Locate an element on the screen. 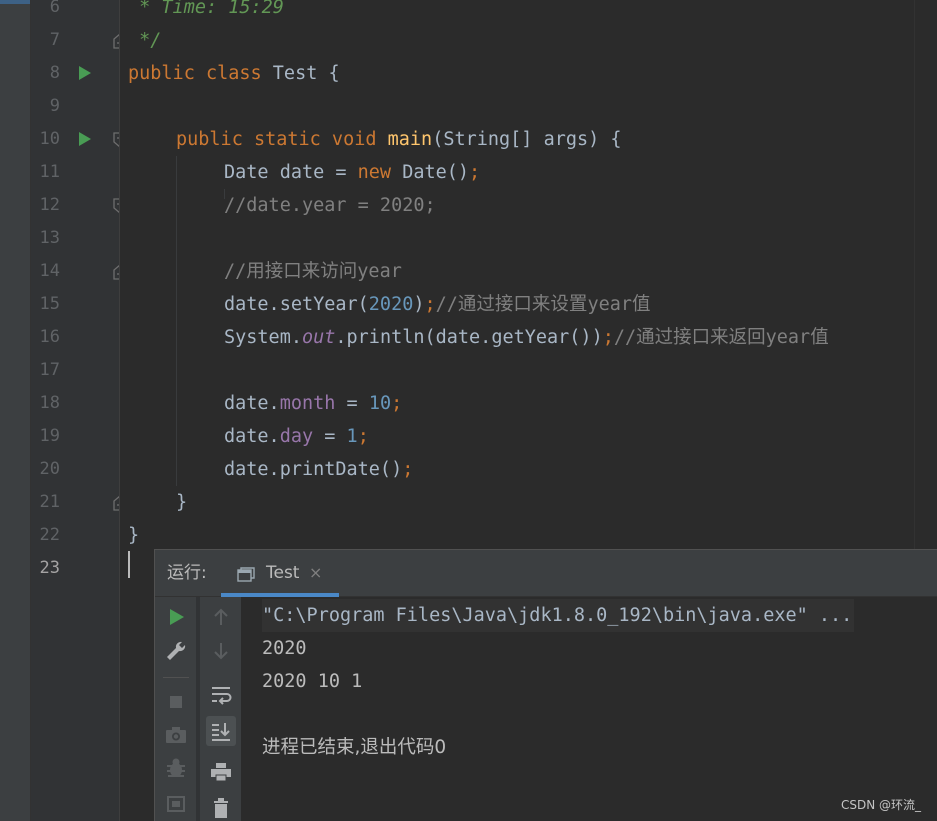 The image size is (937, 821). field: day is located at coordinates (296, 436).